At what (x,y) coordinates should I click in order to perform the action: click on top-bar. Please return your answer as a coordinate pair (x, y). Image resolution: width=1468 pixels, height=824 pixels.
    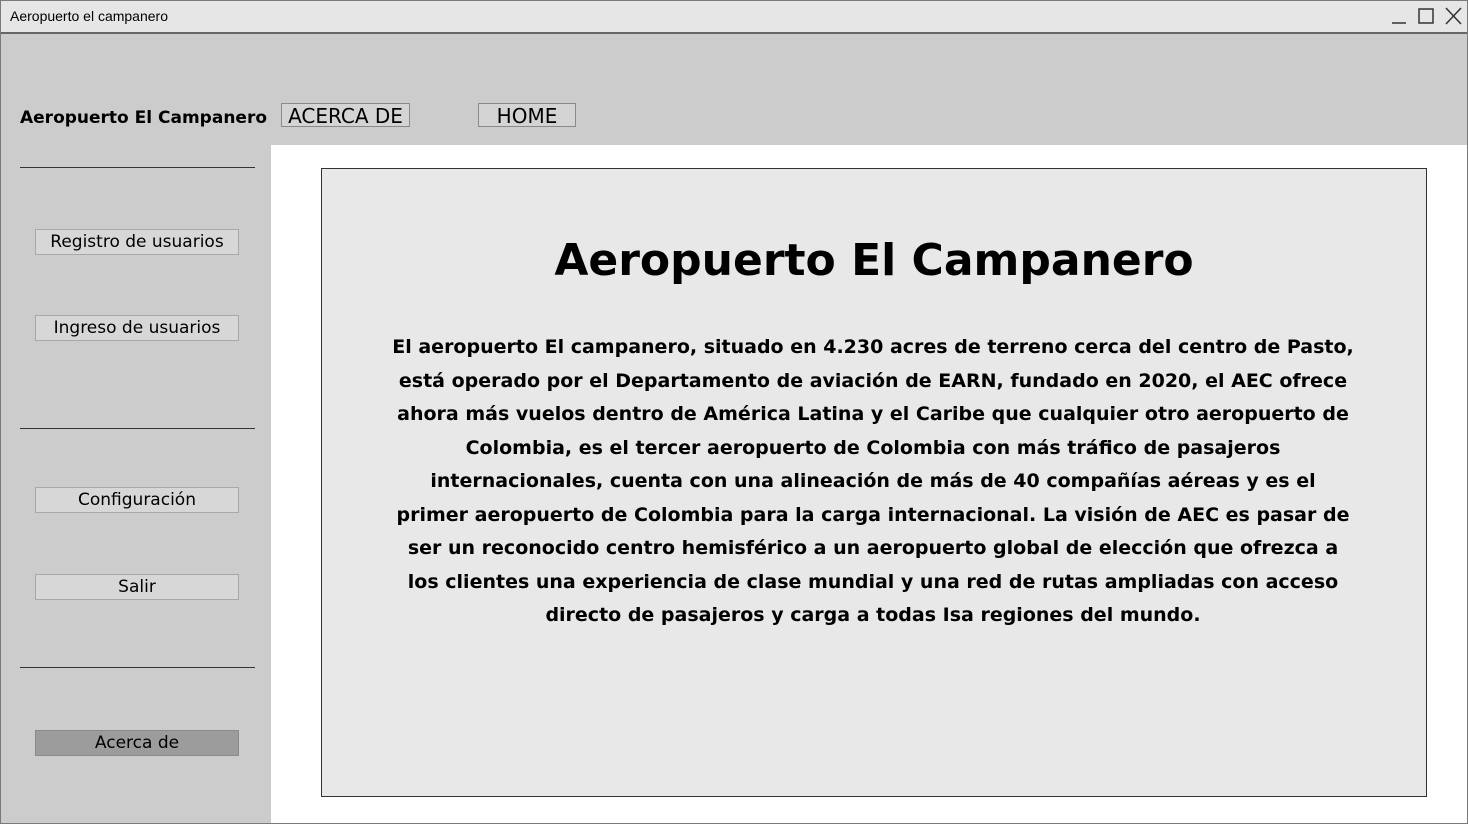
    Looking at the image, I should click on (734, 89).